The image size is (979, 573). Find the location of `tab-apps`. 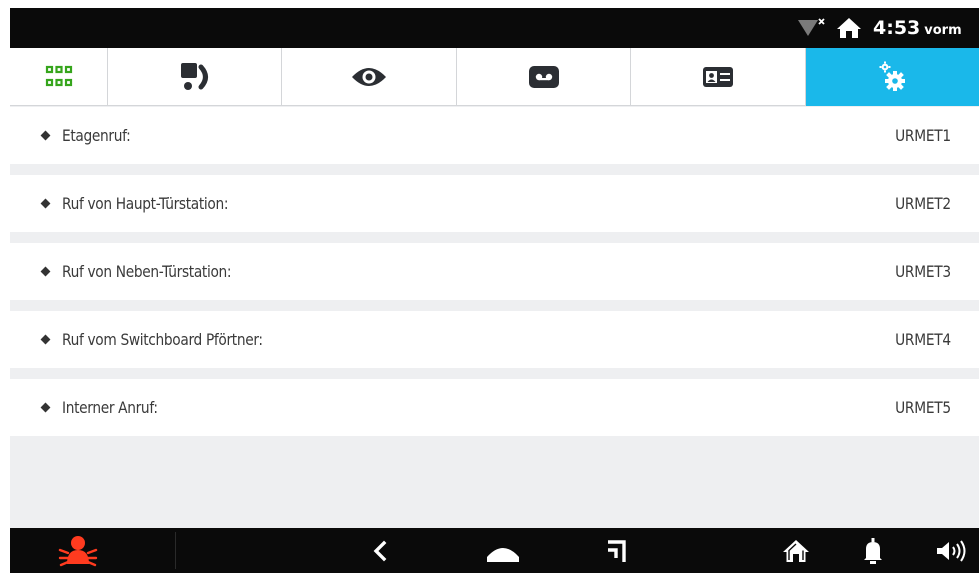

tab-apps is located at coordinates (59, 77).